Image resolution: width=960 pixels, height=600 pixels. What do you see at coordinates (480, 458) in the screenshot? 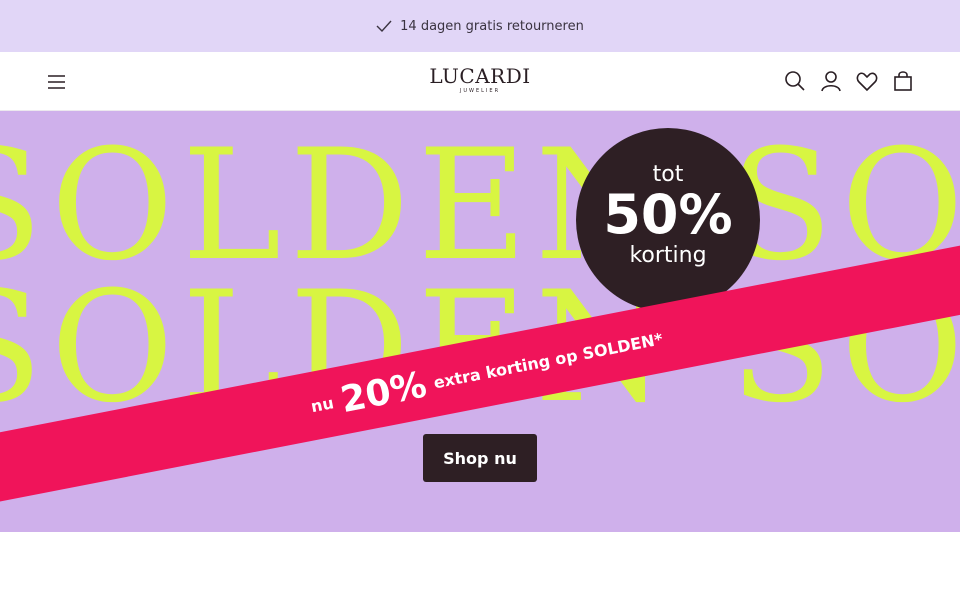
I see `shop-now-button: Shop nu` at bounding box center [480, 458].